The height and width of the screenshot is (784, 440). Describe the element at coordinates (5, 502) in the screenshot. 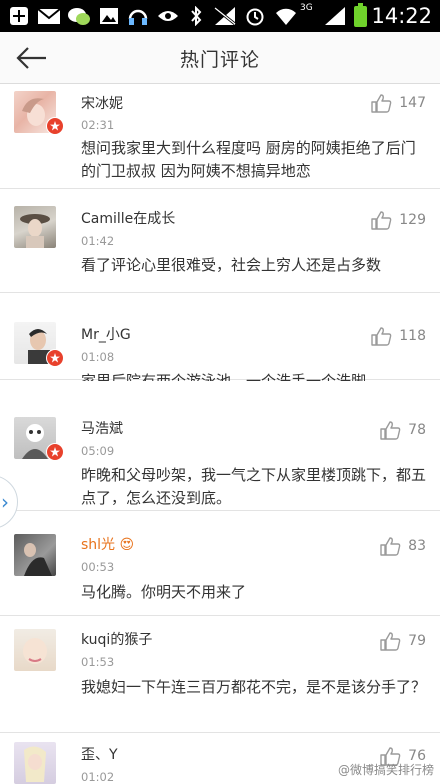

I see `chevron-right-icon: ›` at that location.